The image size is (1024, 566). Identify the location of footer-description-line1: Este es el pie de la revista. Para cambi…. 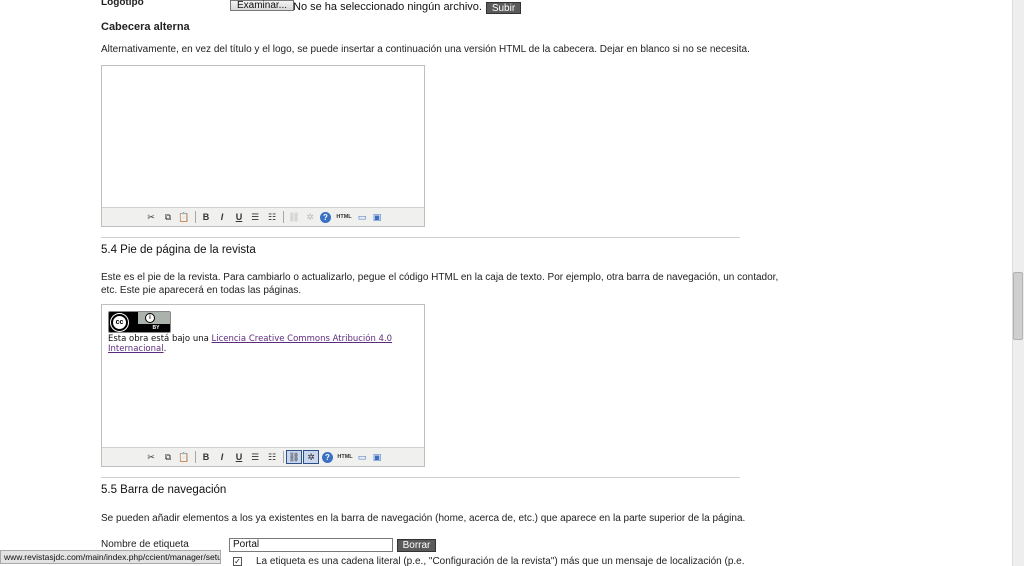
(440, 277).